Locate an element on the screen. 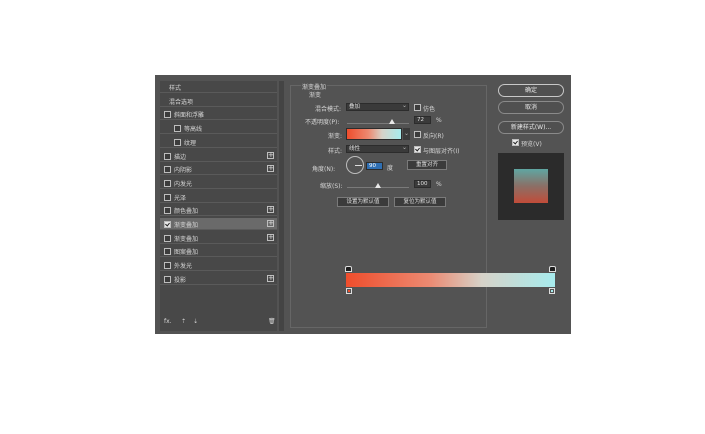 The width and height of the screenshot is (705, 434). styles-list-toolbar: fx. ⇡ ⇣ 🗑 is located at coordinates (218, 322).